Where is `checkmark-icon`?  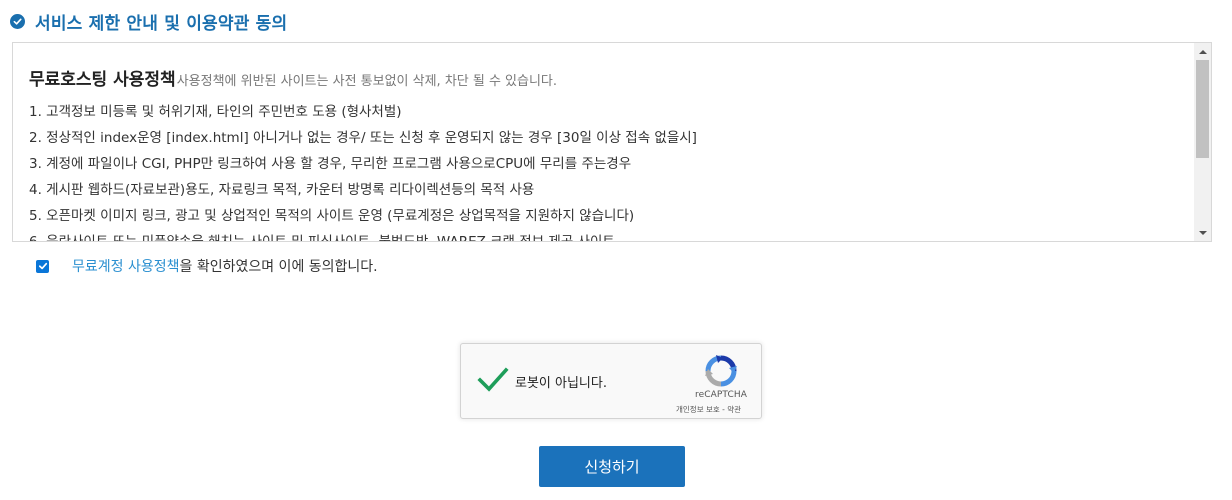
checkmark-icon is located at coordinates (42, 266).